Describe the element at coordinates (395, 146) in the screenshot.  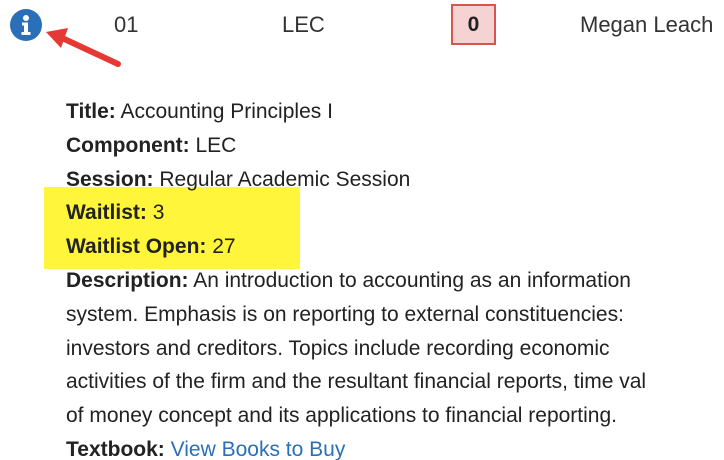
I see `detail-component: Component: LEC` at that location.